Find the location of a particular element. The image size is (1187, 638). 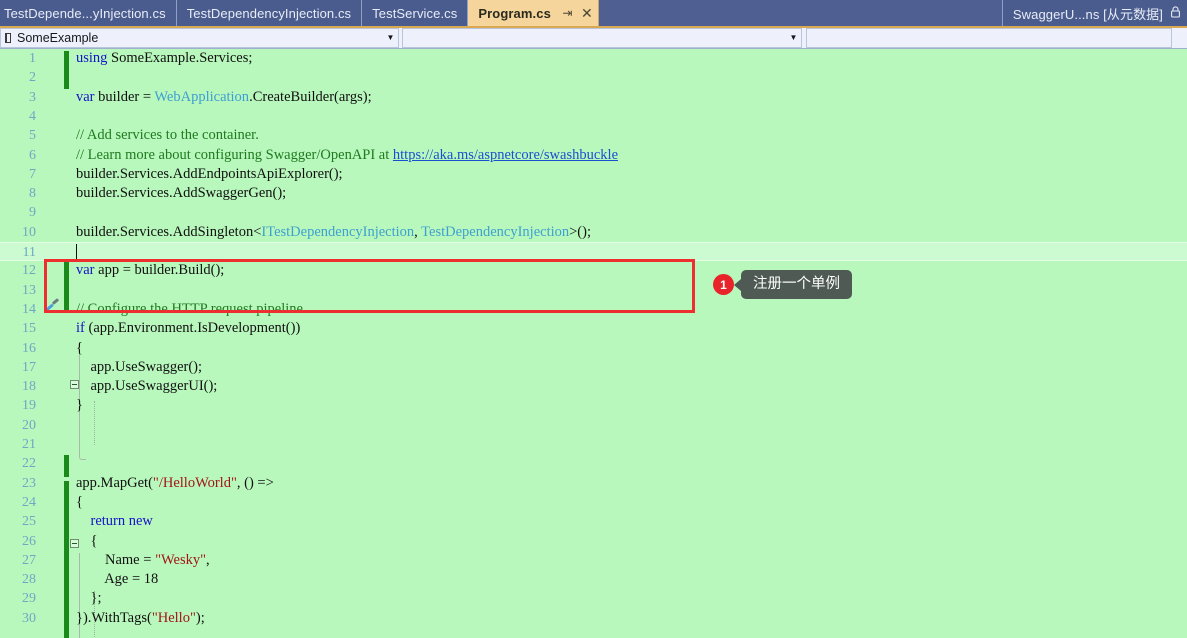

code-line: 20 is located at coordinates (593, 425).